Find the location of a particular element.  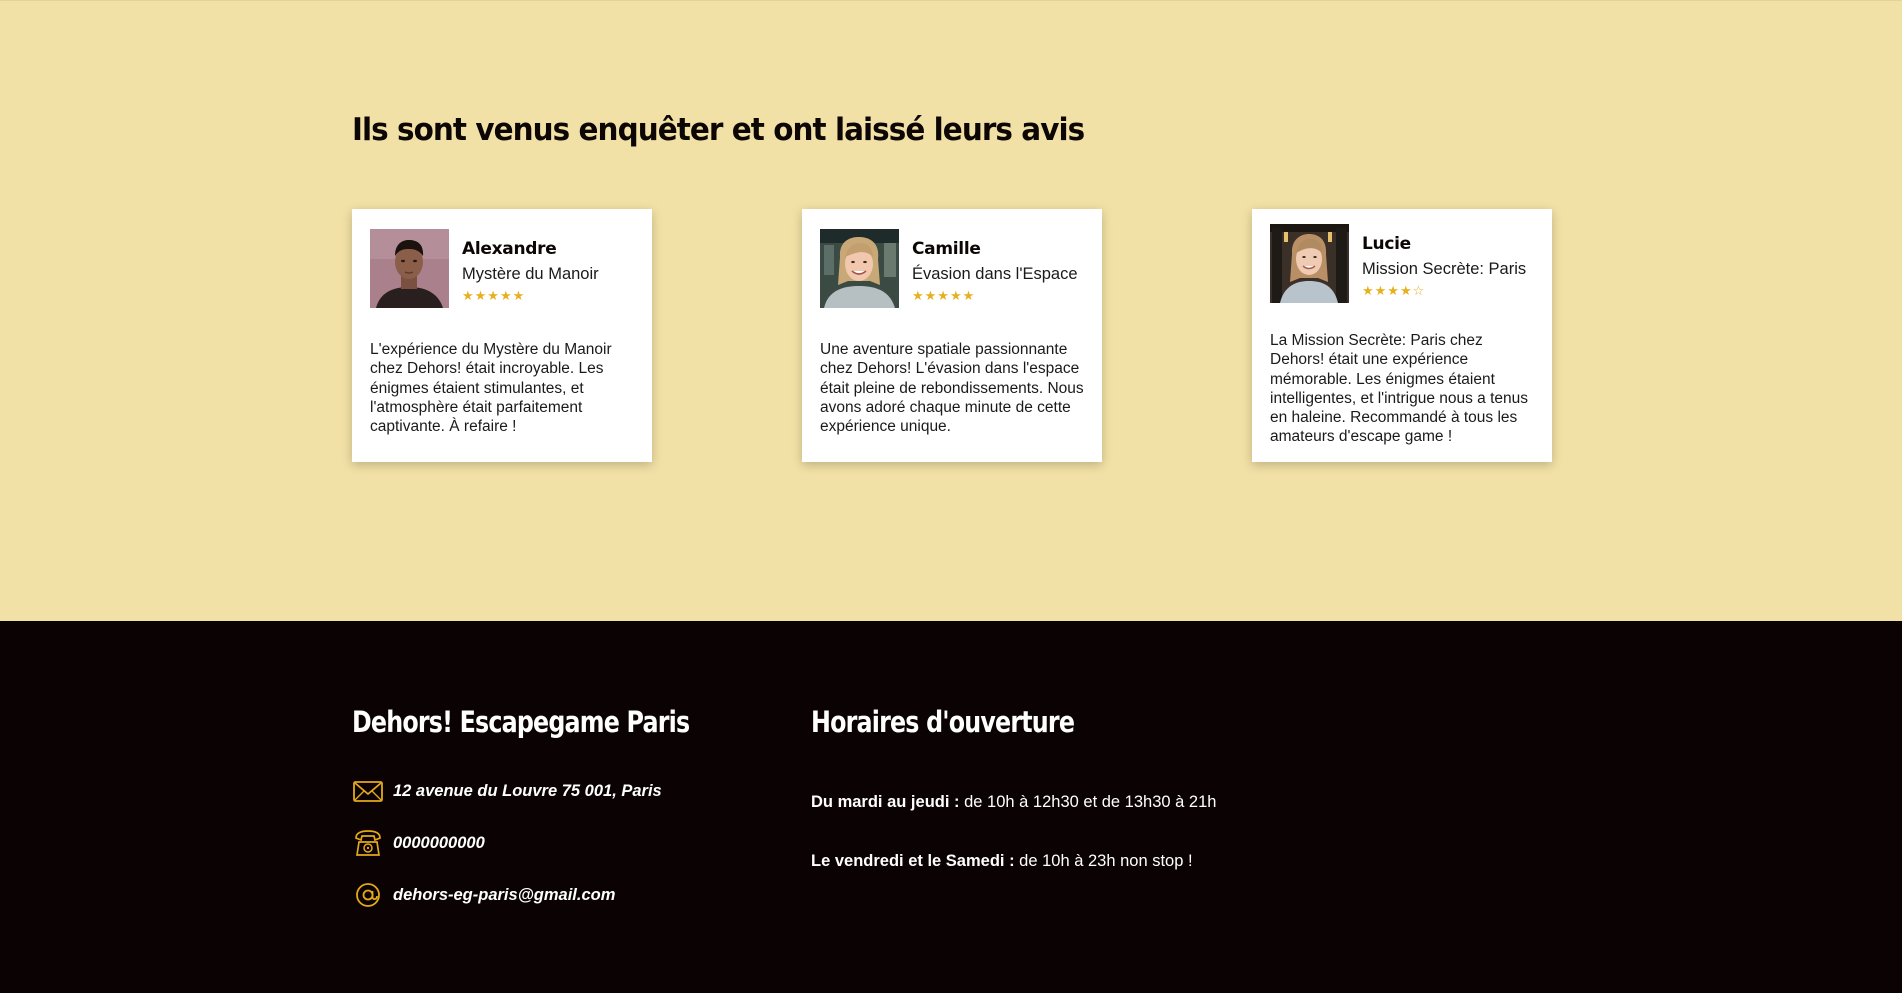

hours-time: de 10h à 12h30 et de 13h30 à 21h is located at coordinates (1088, 802).